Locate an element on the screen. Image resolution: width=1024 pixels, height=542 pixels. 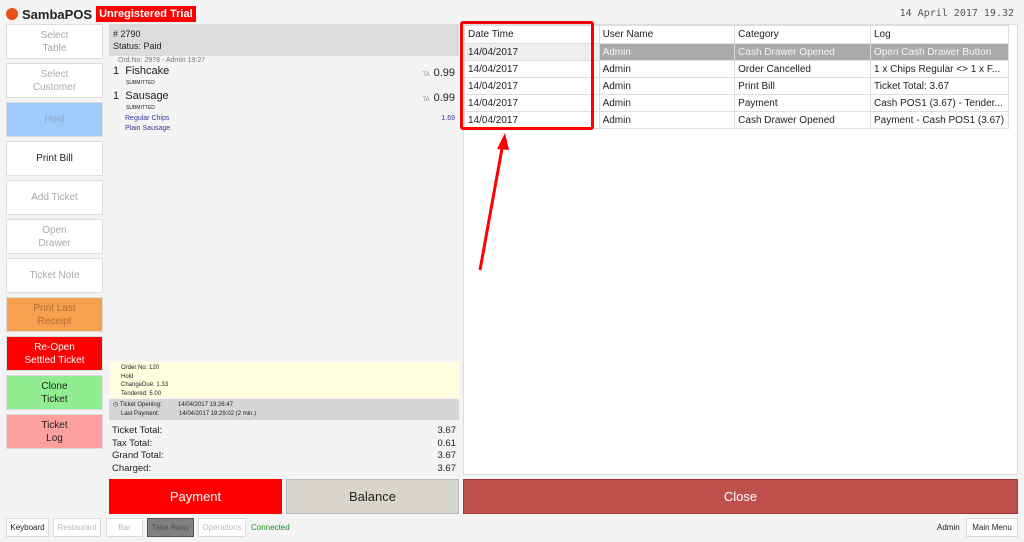
left-button-select-customer: Select Customer is located at coordinates (54, 80).